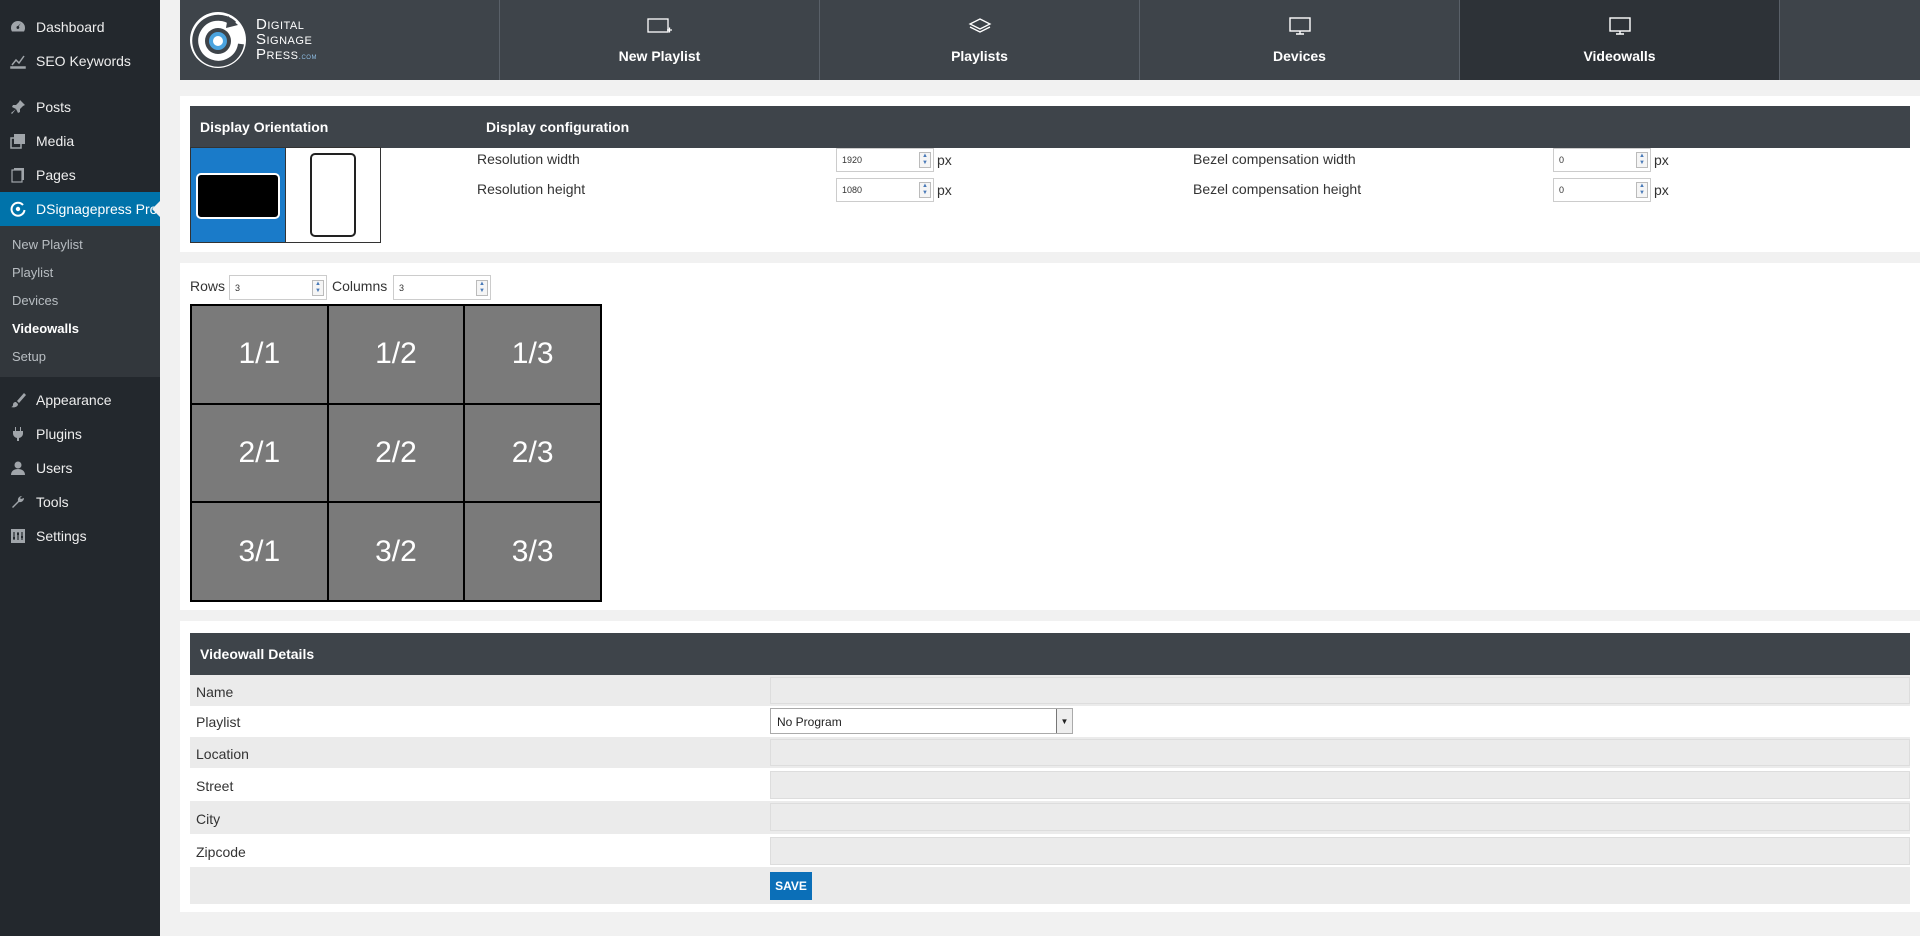 The width and height of the screenshot is (1920, 936). Describe the element at coordinates (1602, 190) in the screenshot. I see `bezel-height-input: 0 ▲ ▼` at that location.